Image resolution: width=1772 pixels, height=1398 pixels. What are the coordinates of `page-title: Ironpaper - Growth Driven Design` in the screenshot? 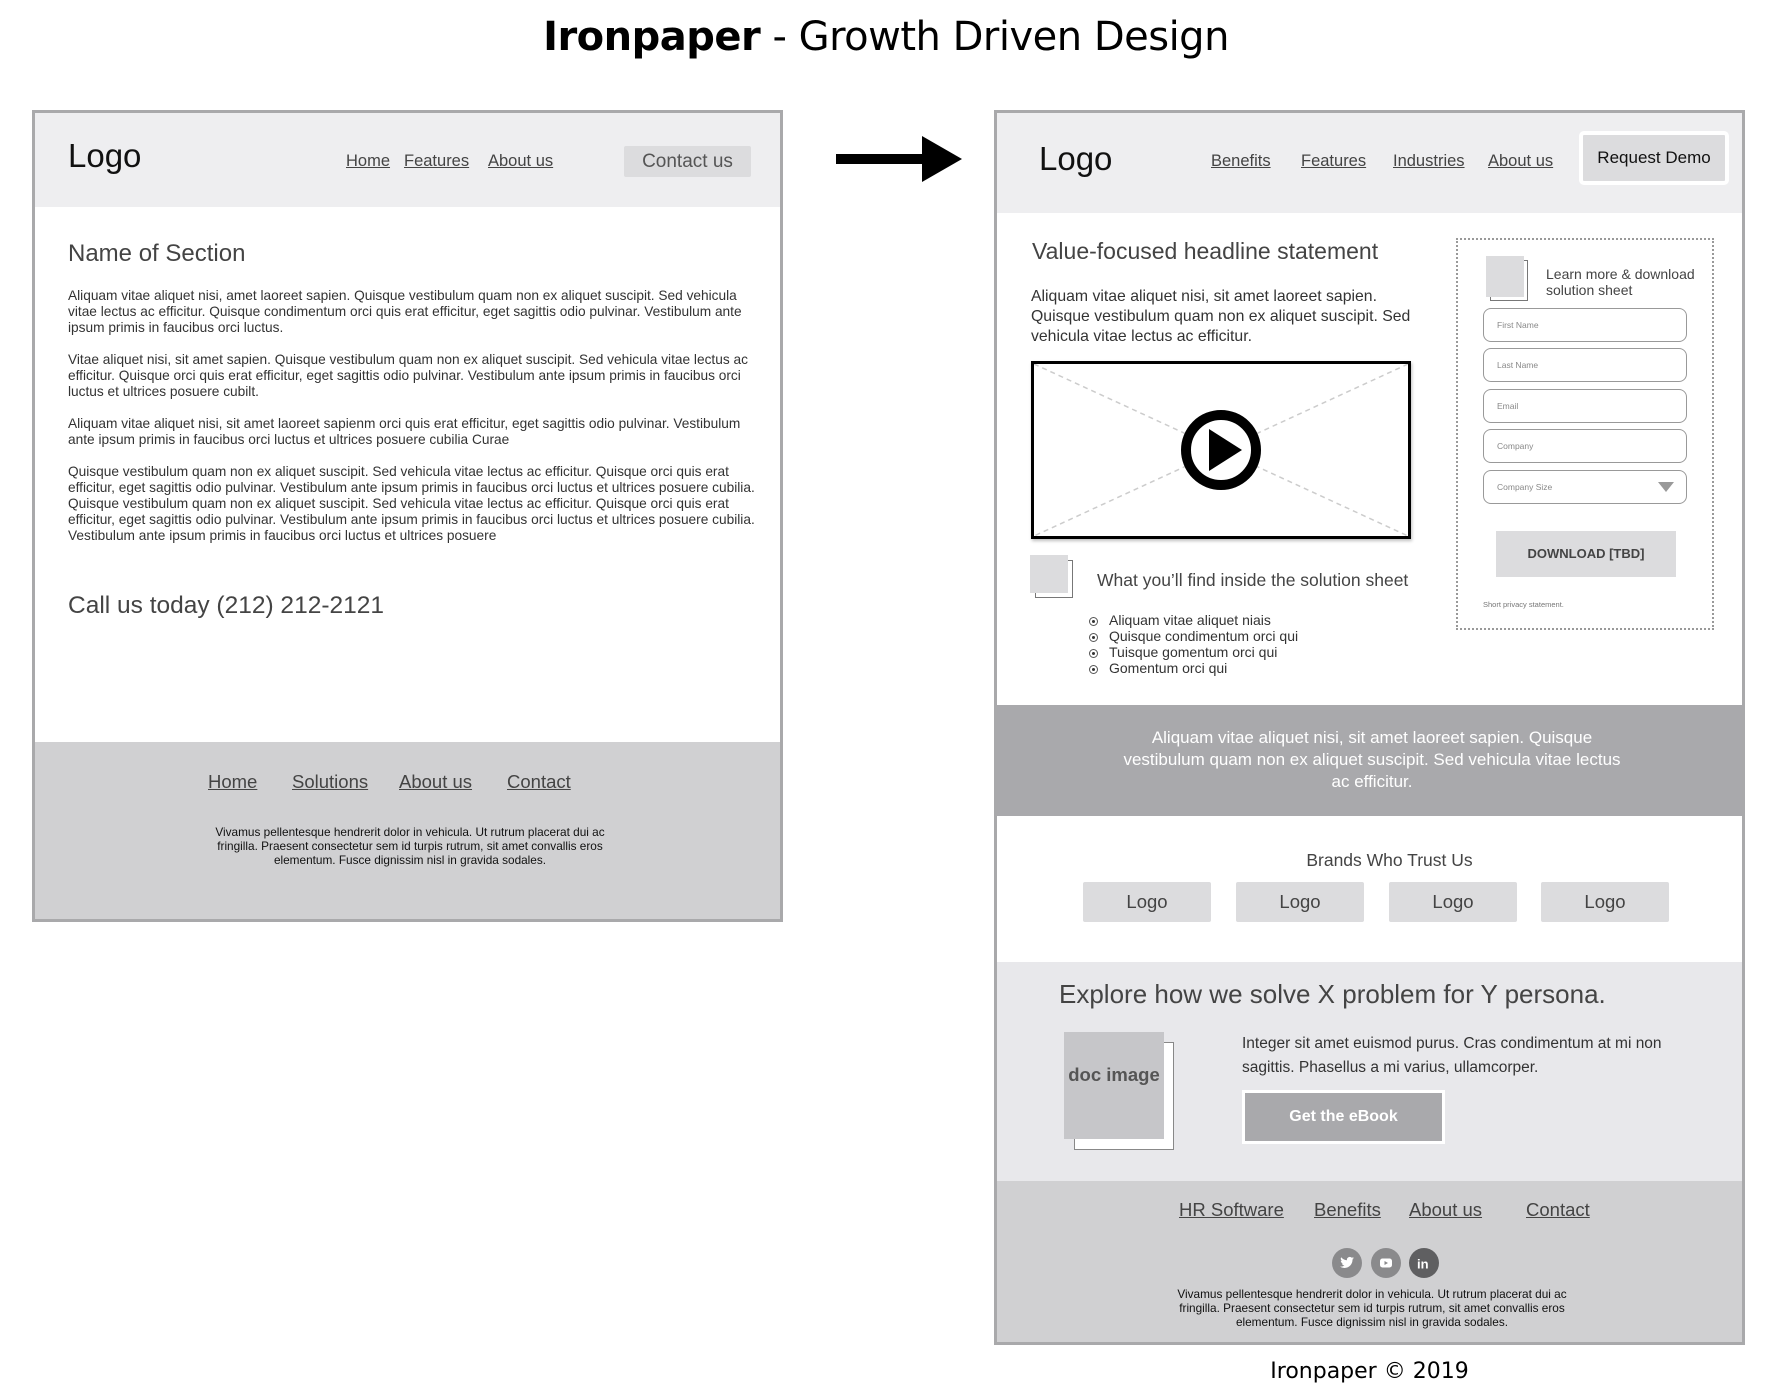 It's located at (886, 37).